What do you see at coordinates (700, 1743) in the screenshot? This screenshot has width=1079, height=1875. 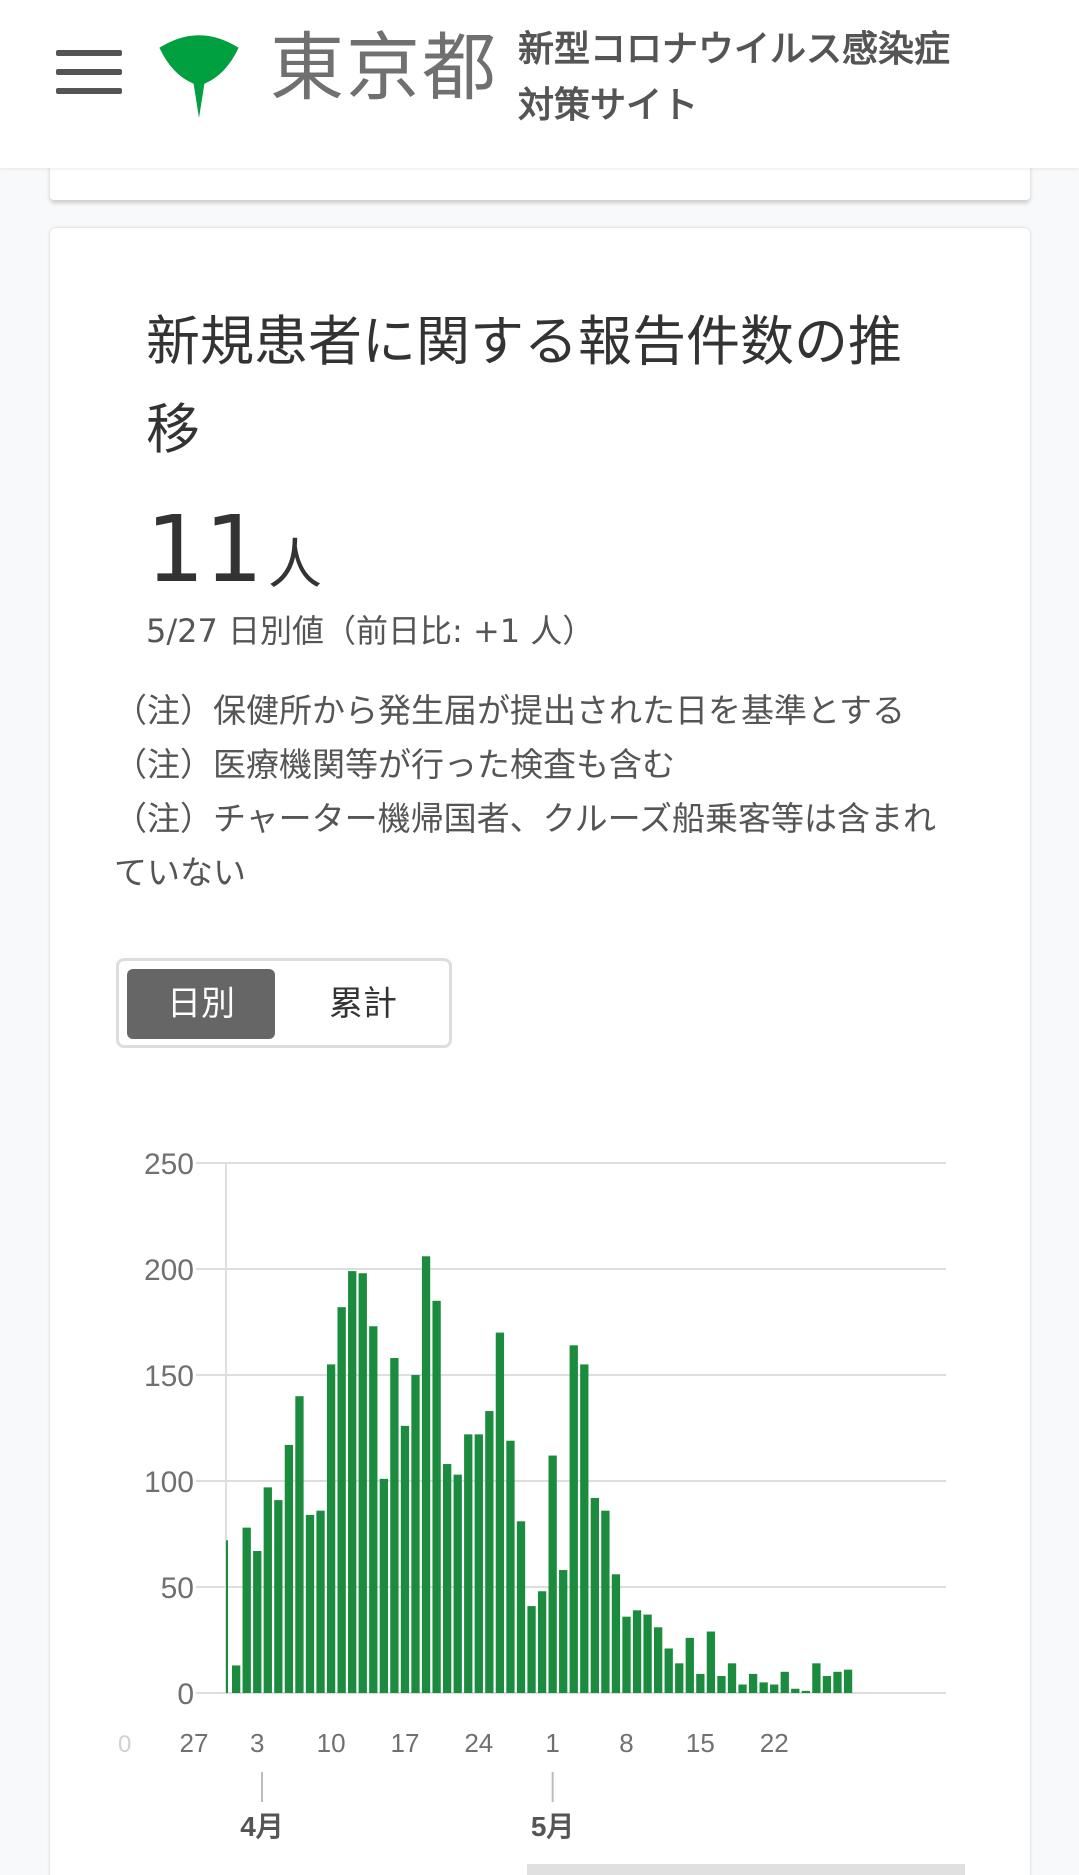 I see `x-tick-label: 15` at bounding box center [700, 1743].